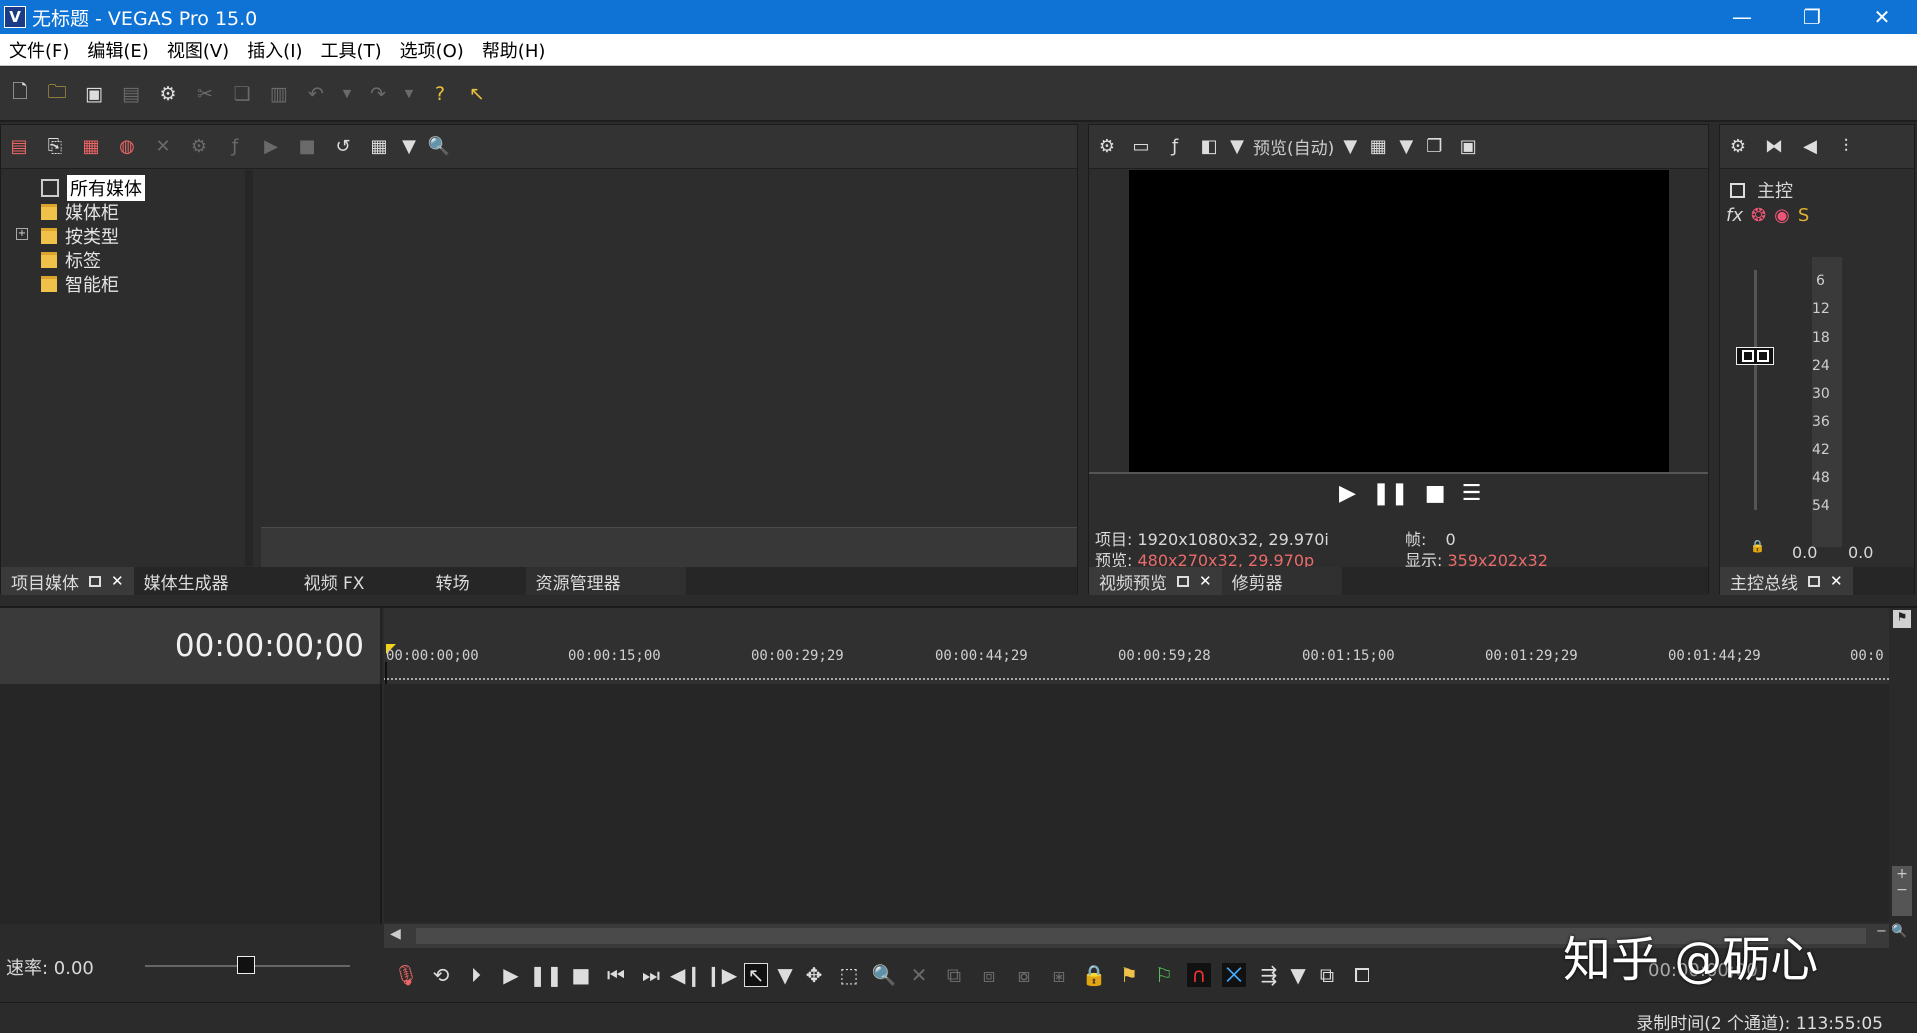  Describe the element at coordinates (1237, 147) in the screenshot. I see `split-dropdown-icon: ▼` at that location.